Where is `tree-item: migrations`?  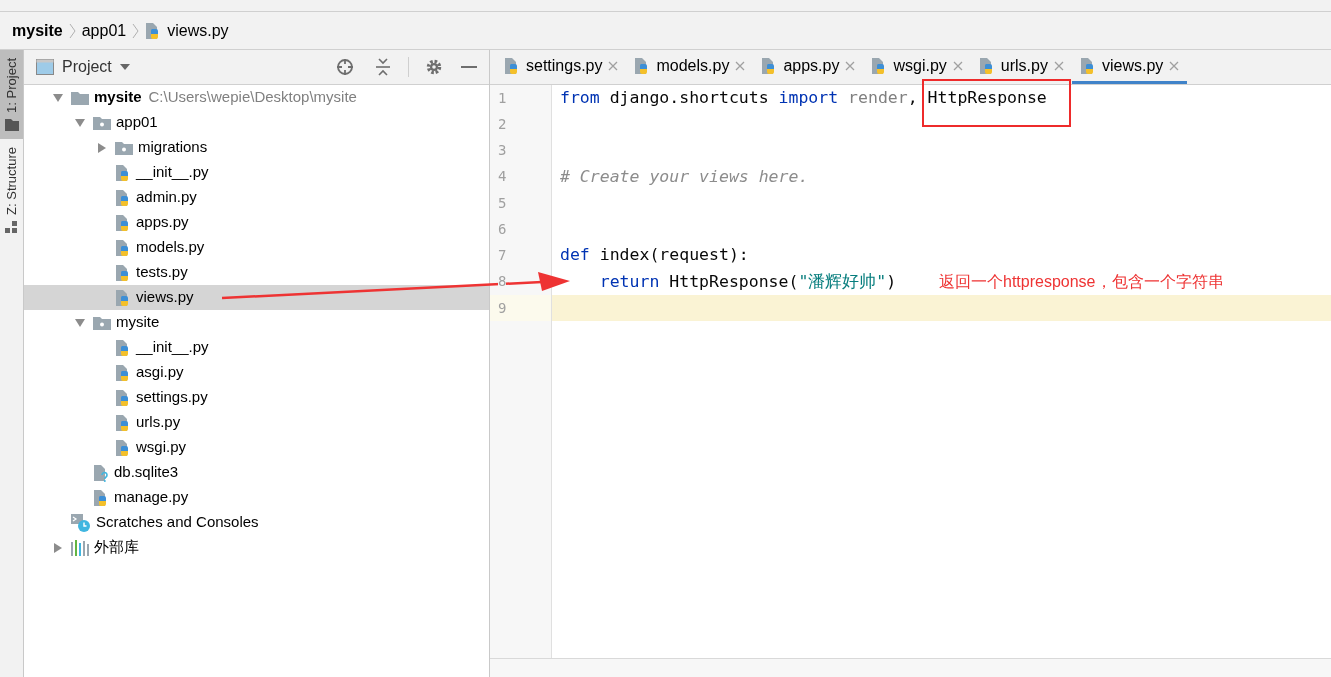 tree-item: migrations is located at coordinates (256, 147).